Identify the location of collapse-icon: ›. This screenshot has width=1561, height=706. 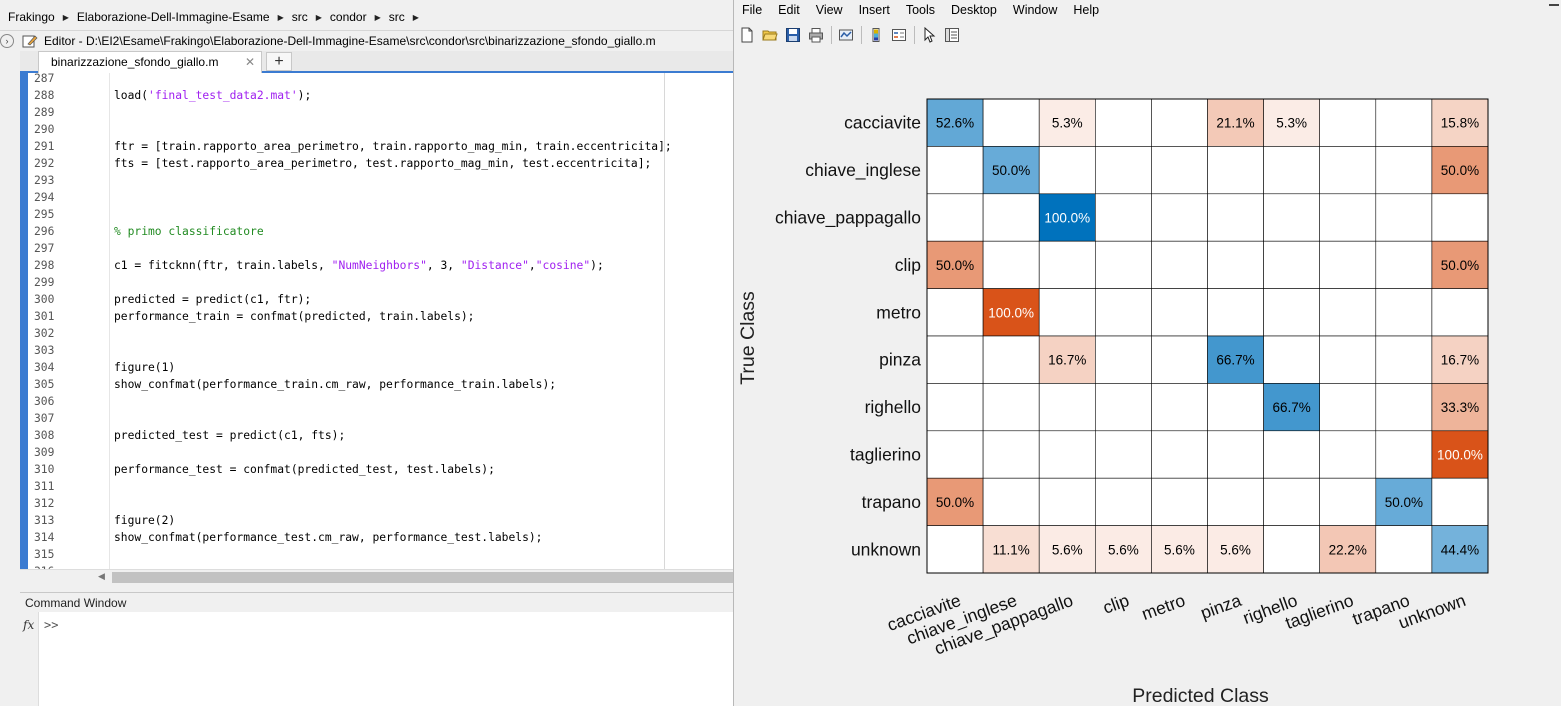
(7, 40).